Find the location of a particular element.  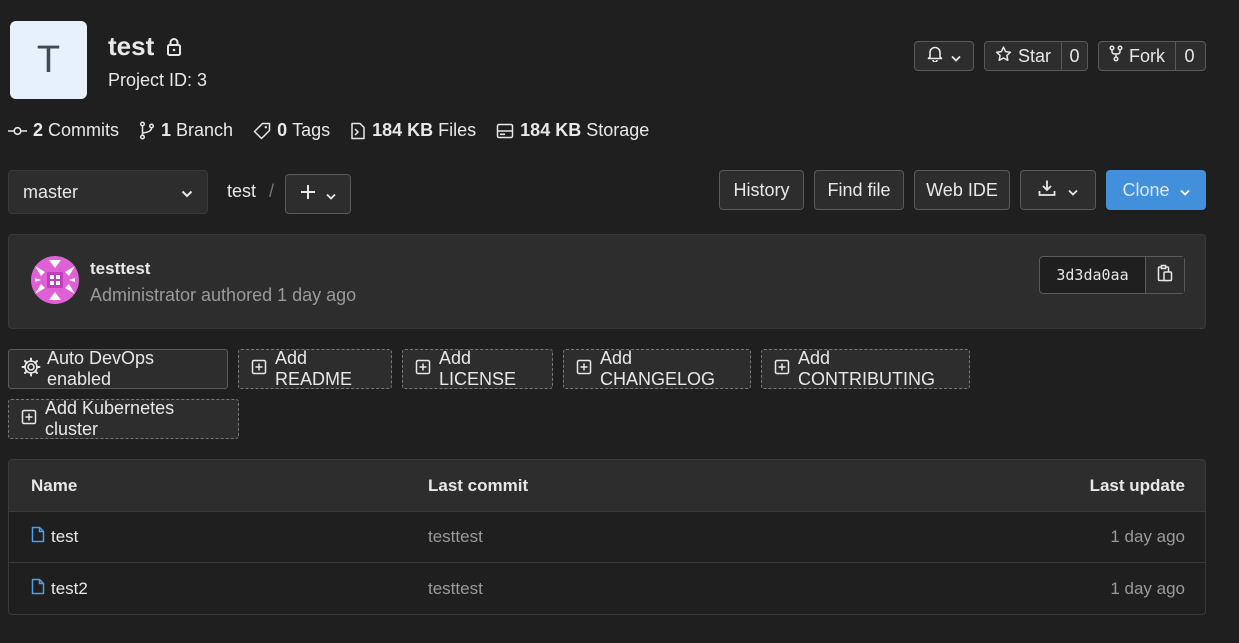

add-changelog-button: Add CHANGELOG is located at coordinates (657, 368).